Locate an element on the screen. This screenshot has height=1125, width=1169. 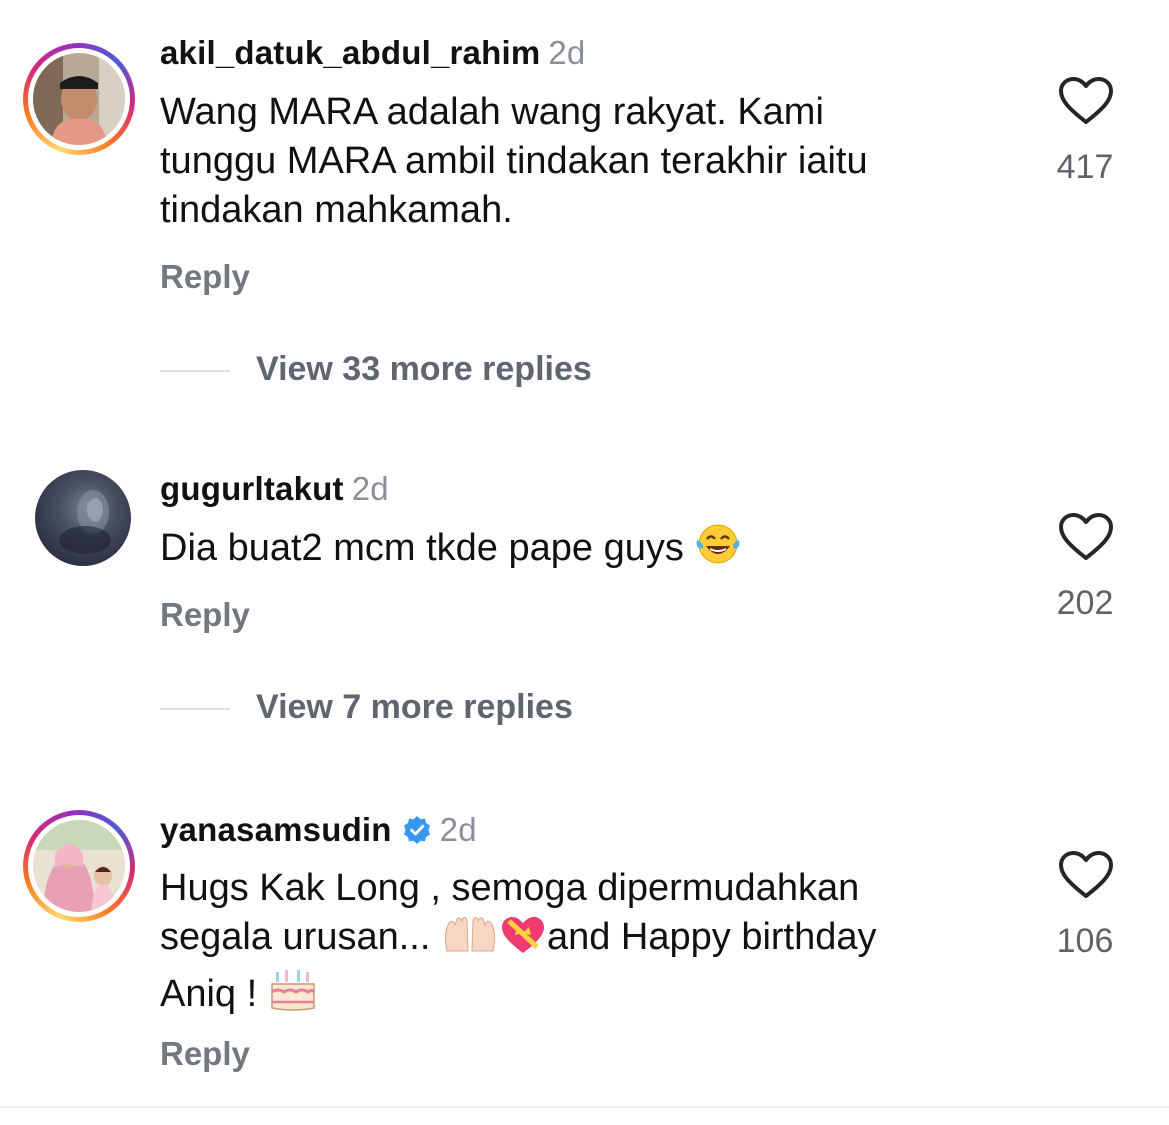
comment-line-segment: and Happy birthday is located at coordinates (711, 937).